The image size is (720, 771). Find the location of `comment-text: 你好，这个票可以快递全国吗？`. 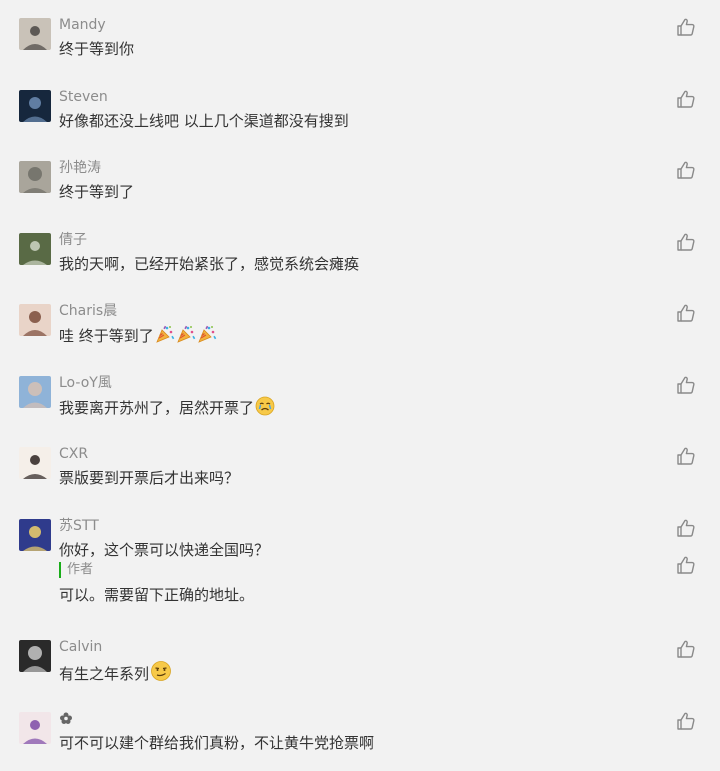

comment-text: 你好，这个票可以快递全国吗？ is located at coordinates (164, 550).